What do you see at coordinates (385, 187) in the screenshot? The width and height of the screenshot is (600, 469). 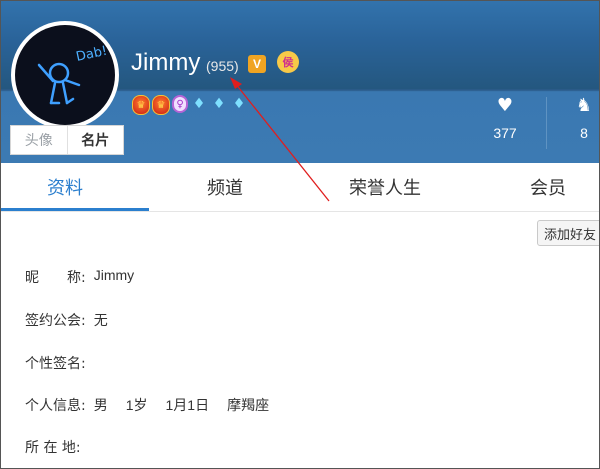 I see `tab-honor: 荣誉人生` at bounding box center [385, 187].